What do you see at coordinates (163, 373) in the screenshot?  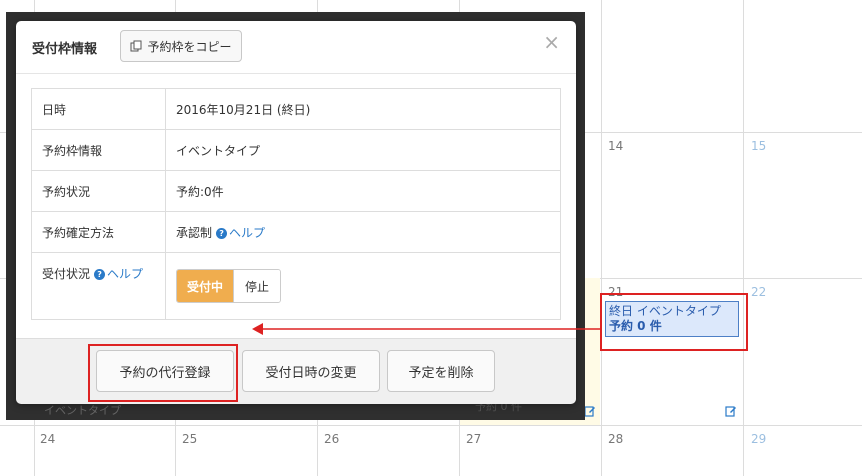 I see `annotation-rect-proxy` at bounding box center [163, 373].